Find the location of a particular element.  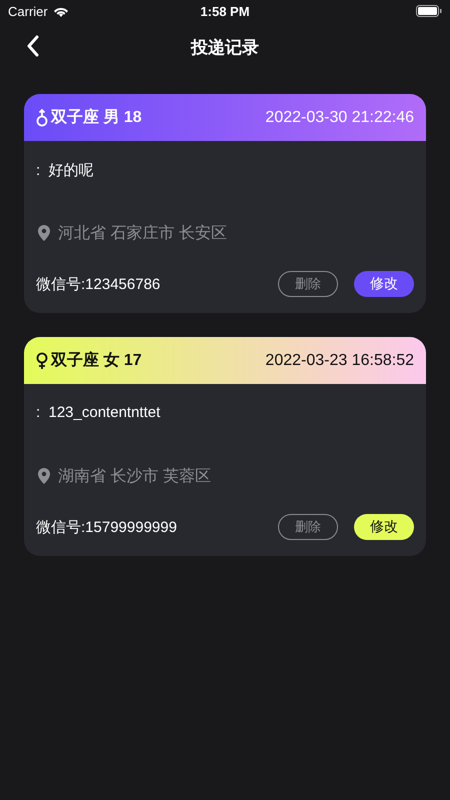

page-title: 投递记录 is located at coordinates (225, 47).